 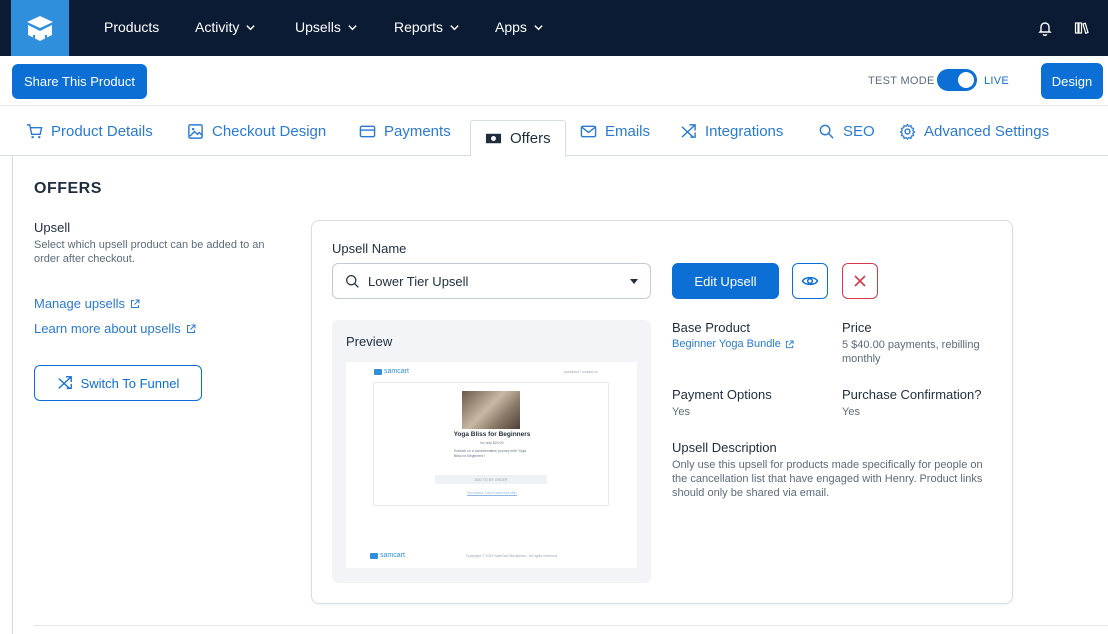 What do you see at coordinates (493, 138) in the screenshot?
I see `money-icon` at bounding box center [493, 138].